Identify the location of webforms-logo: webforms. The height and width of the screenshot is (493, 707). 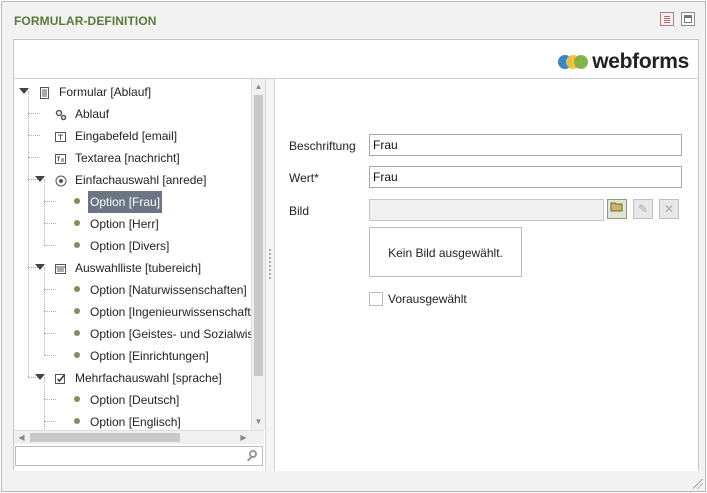
(623, 62).